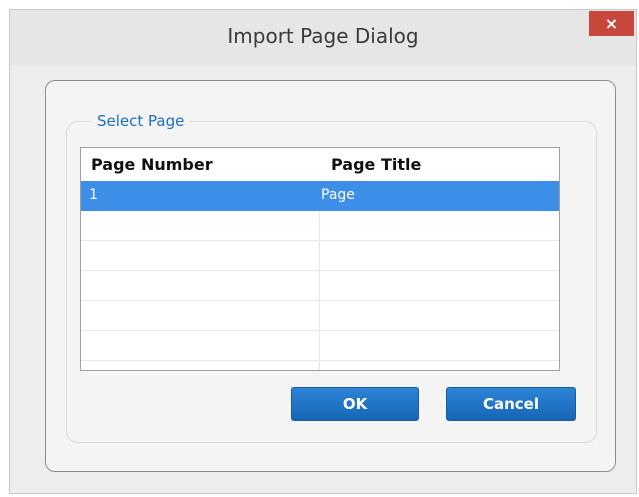 The image size is (639, 497). Describe the element at coordinates (93, 195) in the screenshot. I see `cell-page-number: 1` at that location.